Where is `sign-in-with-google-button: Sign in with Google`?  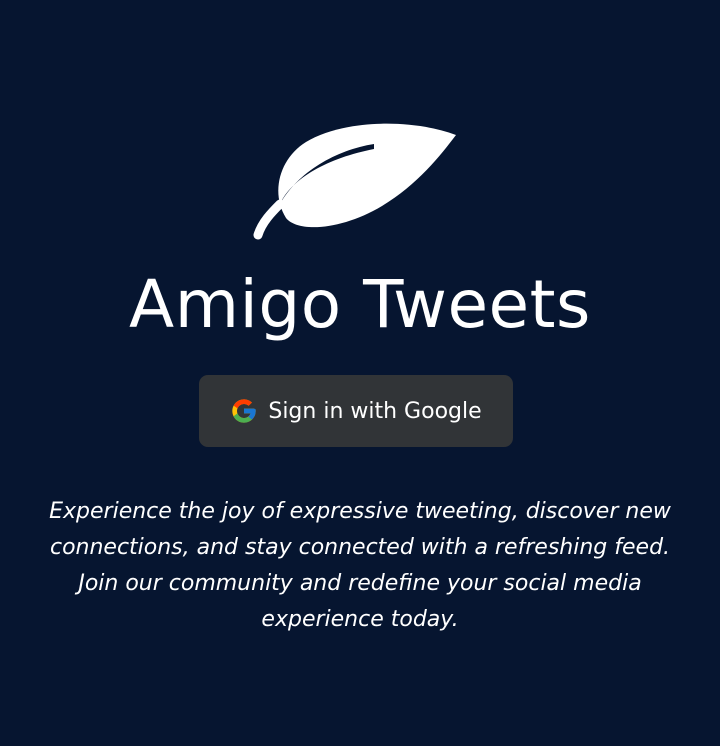 sign-in-with-google-button: Sign in with Google is located at coordinates (356, 411).